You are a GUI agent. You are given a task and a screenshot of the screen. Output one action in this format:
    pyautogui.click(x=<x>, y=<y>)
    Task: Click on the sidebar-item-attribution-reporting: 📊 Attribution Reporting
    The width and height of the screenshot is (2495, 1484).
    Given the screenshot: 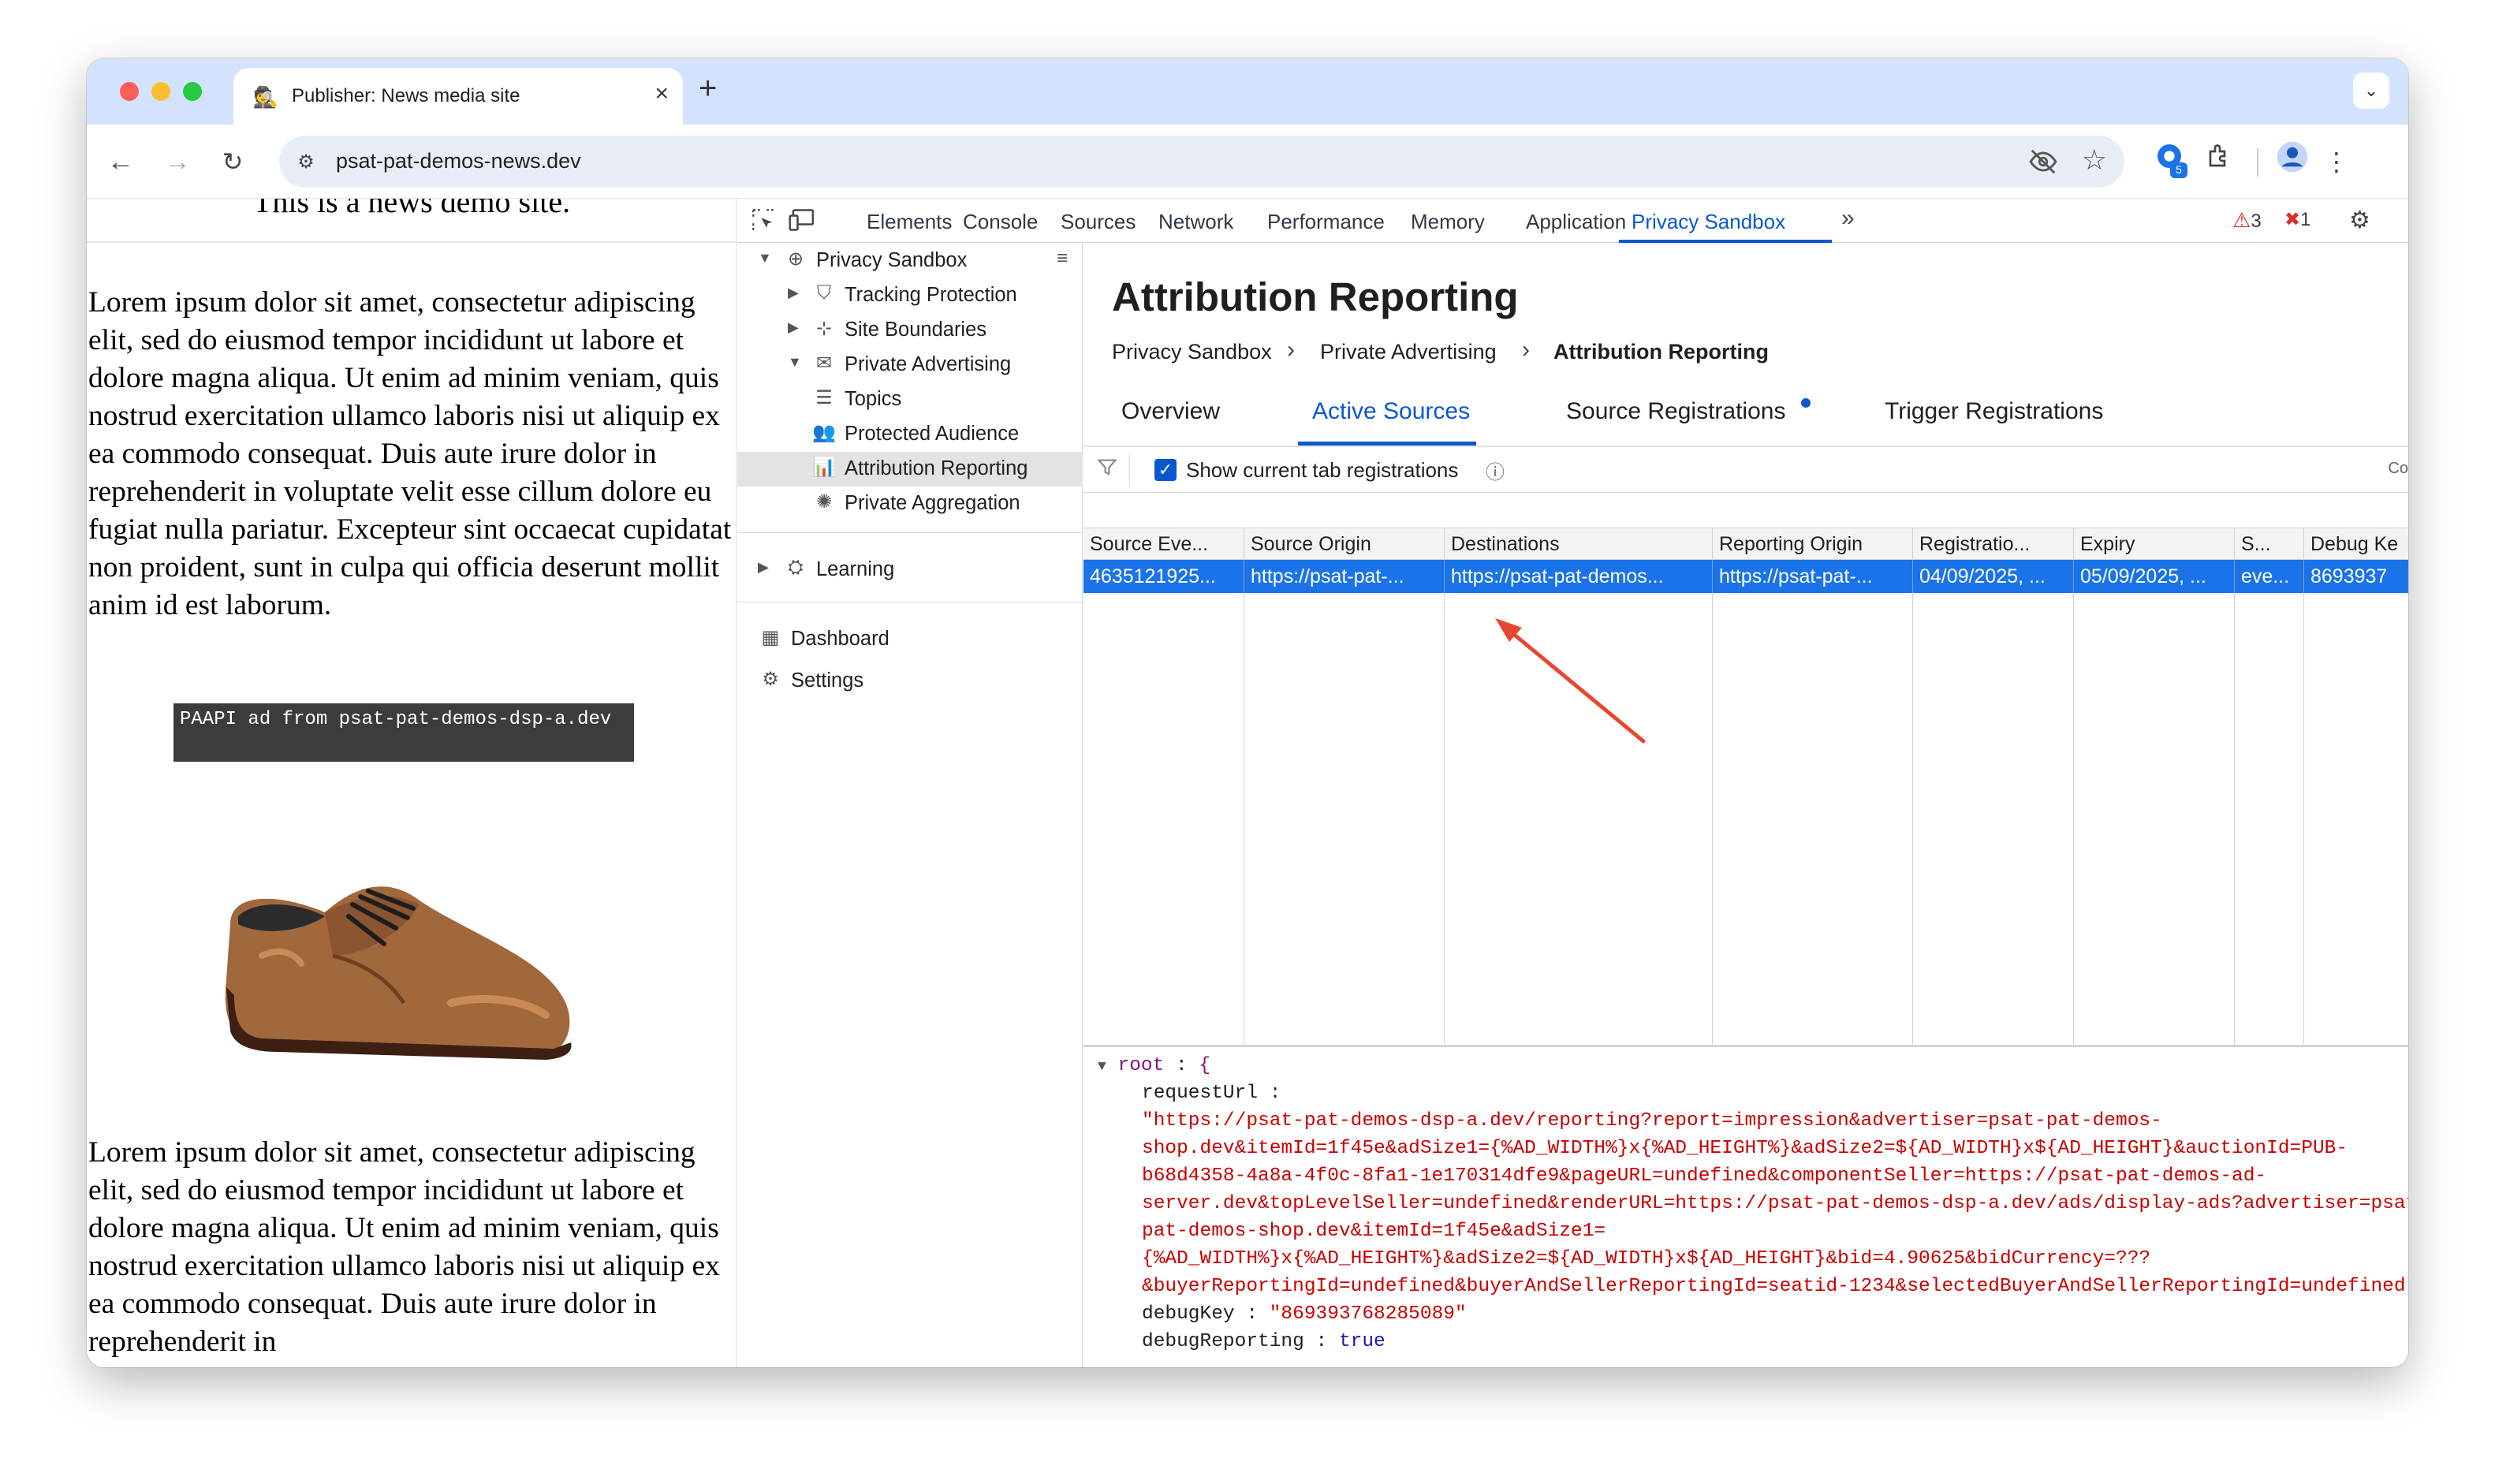 What is the action you would take?
    pyautogui.click(x=910, y=469)
    